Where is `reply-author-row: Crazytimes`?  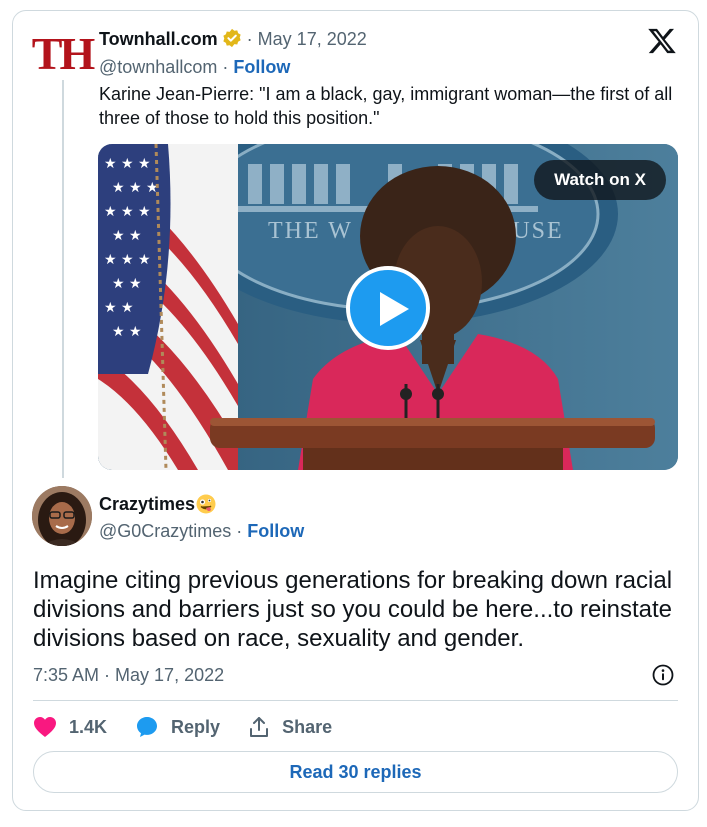 reply-author-row: Crazytimes is located at coordinates (157, 504).